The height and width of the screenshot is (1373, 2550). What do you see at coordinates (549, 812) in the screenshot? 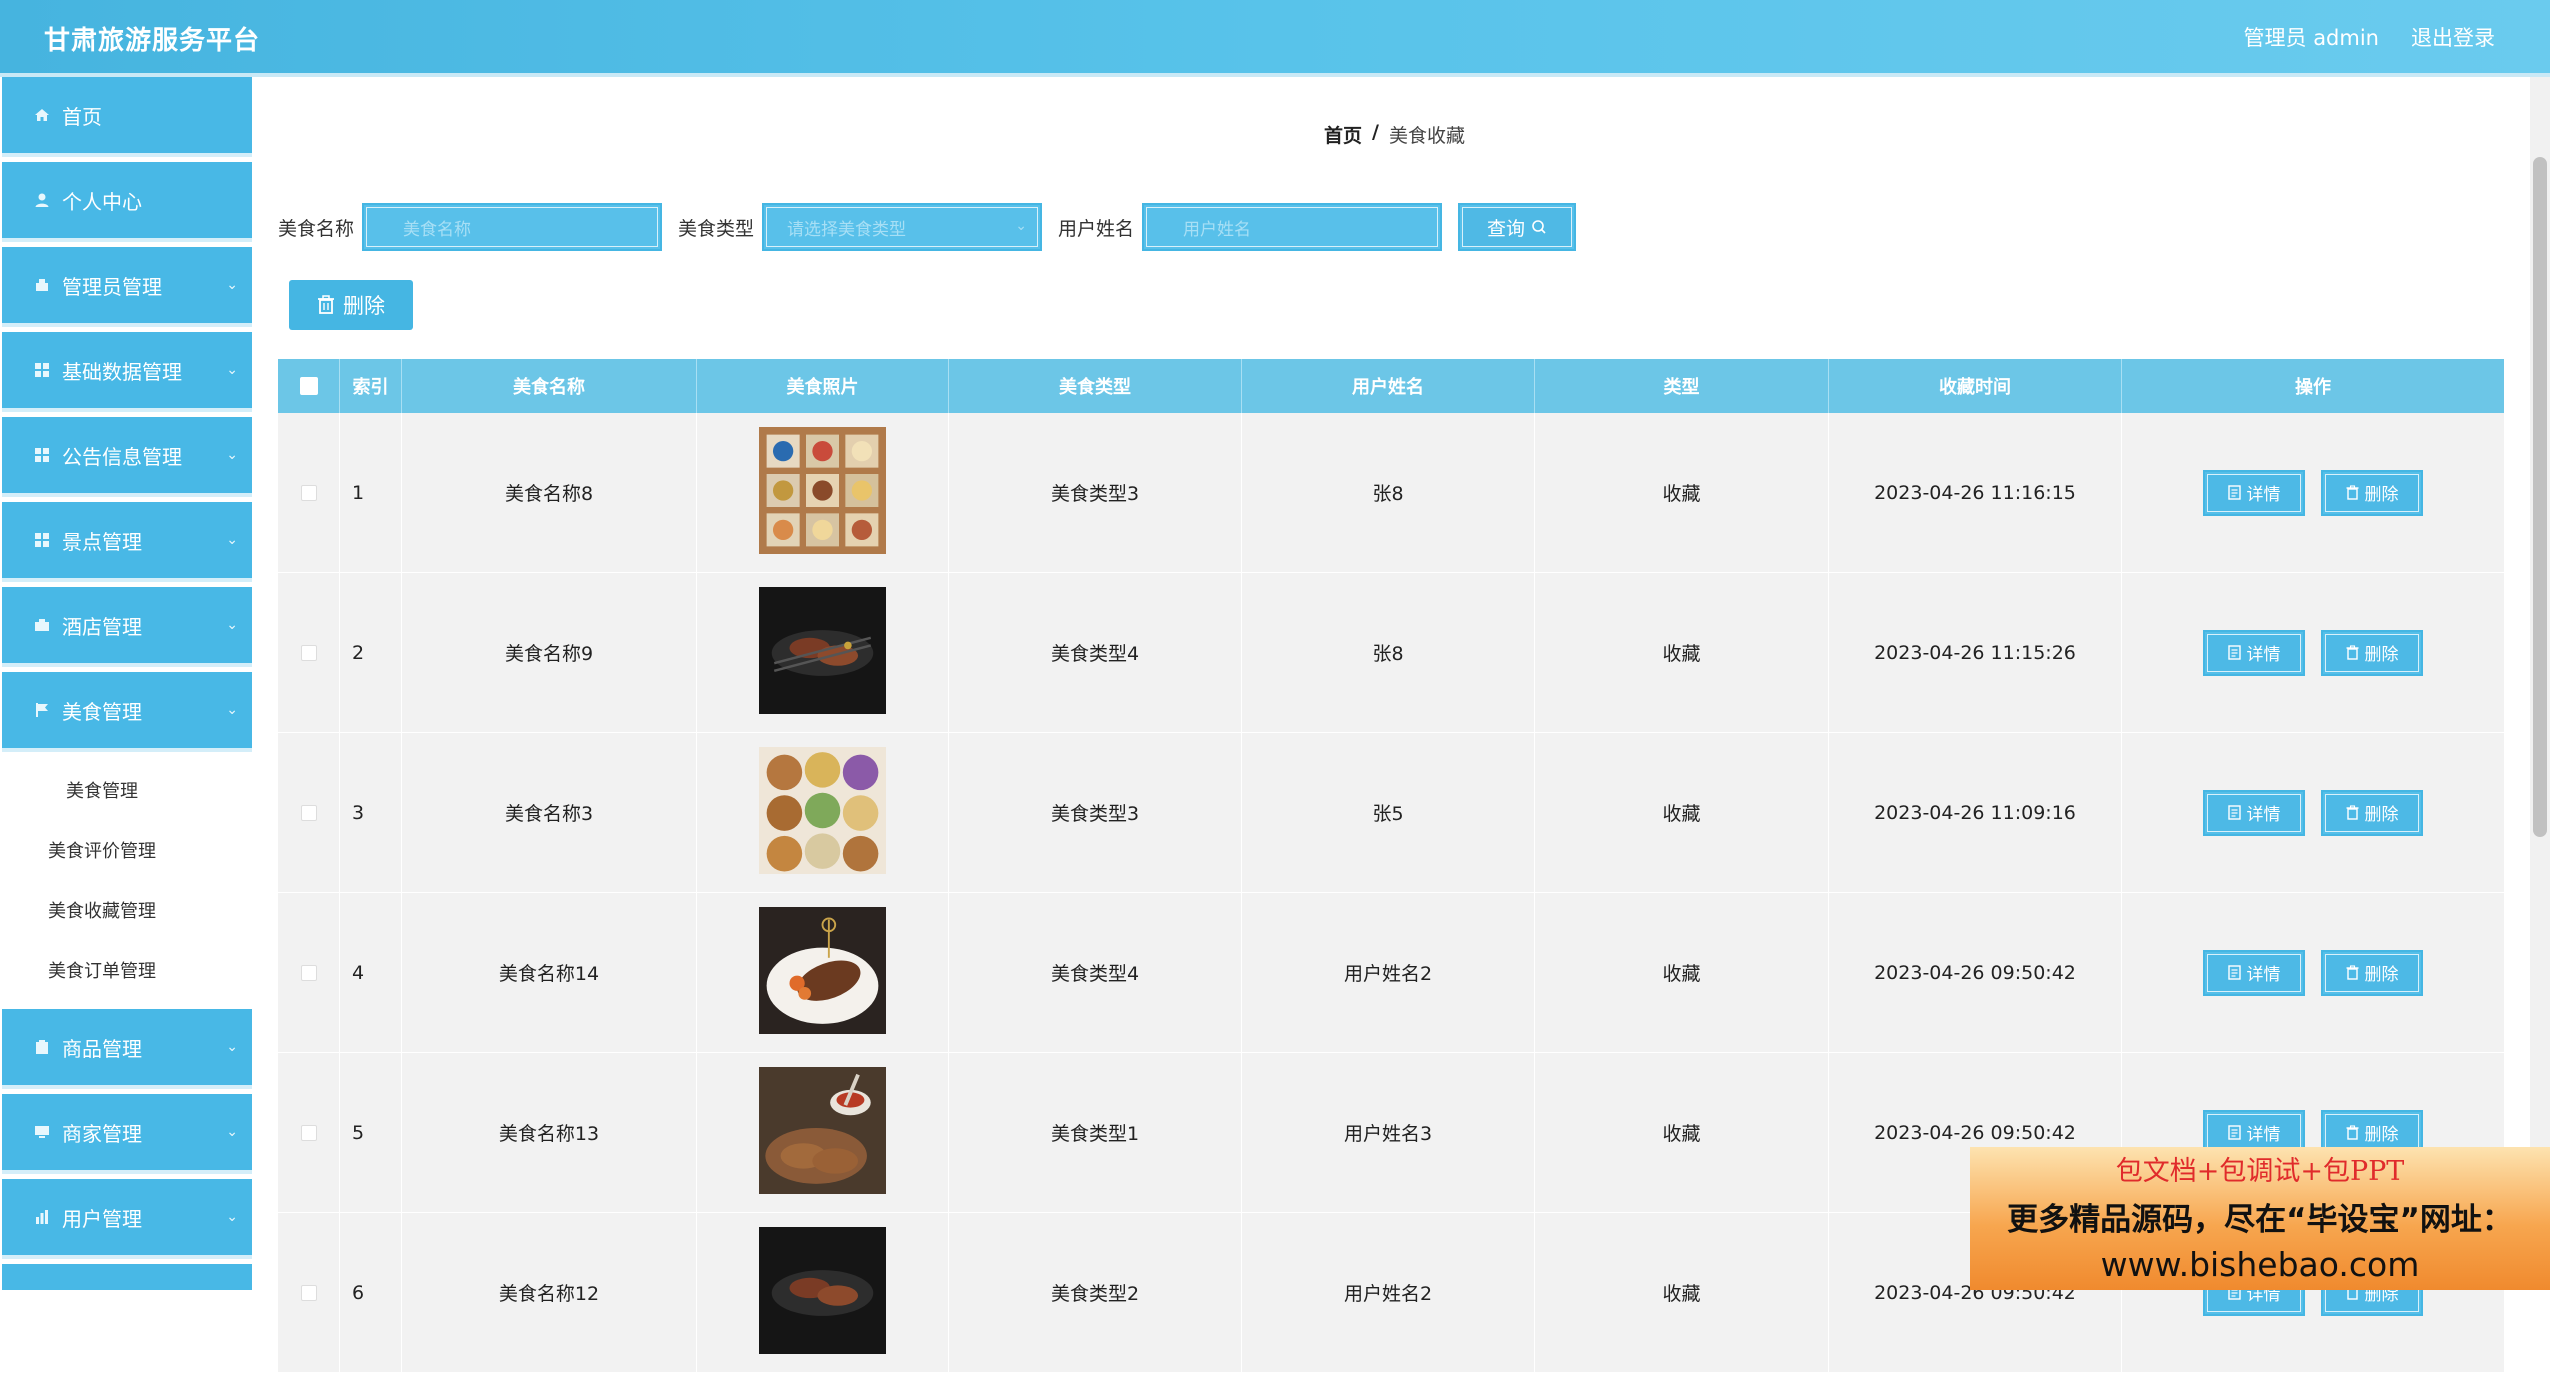
I see `cell-food-name: 美食名称3` at bounding box center [549, 812].